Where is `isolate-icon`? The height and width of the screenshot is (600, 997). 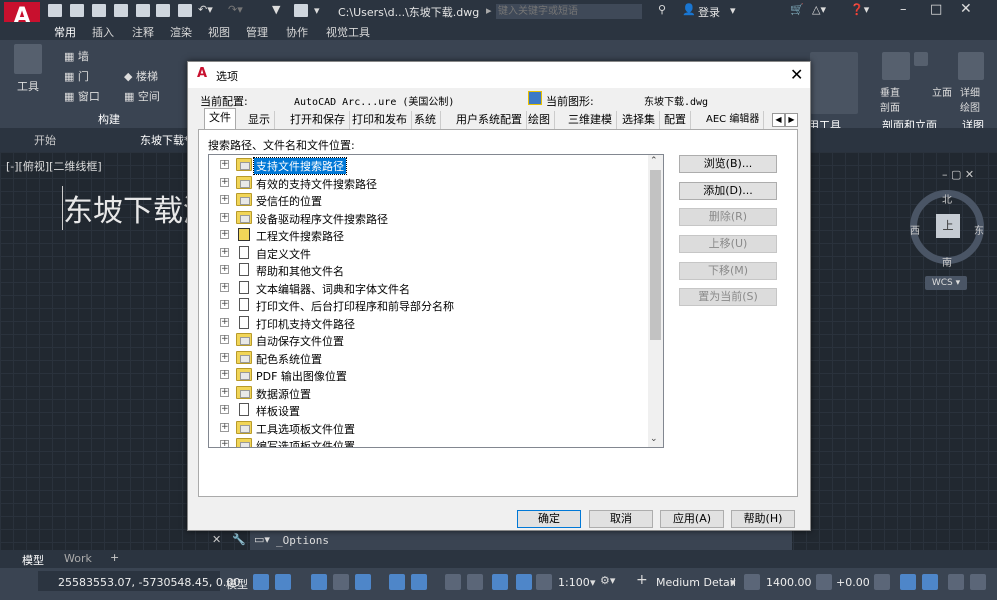
isolate-icon is located at coordinates (882, 582).